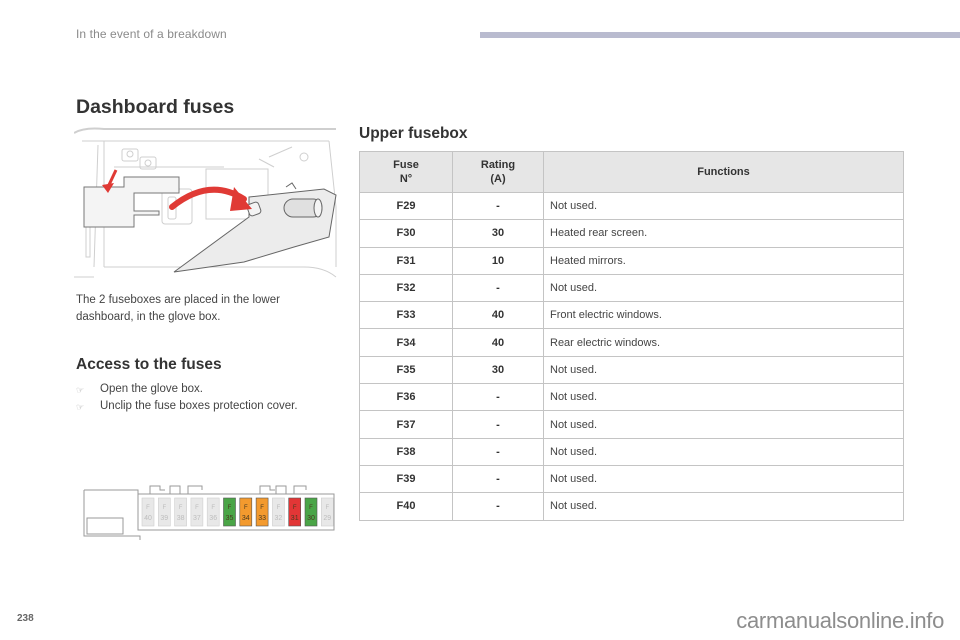 This screenshot has width=960, height=640. I want to click on access-step-text: Open the glove box., so click(151, 389).